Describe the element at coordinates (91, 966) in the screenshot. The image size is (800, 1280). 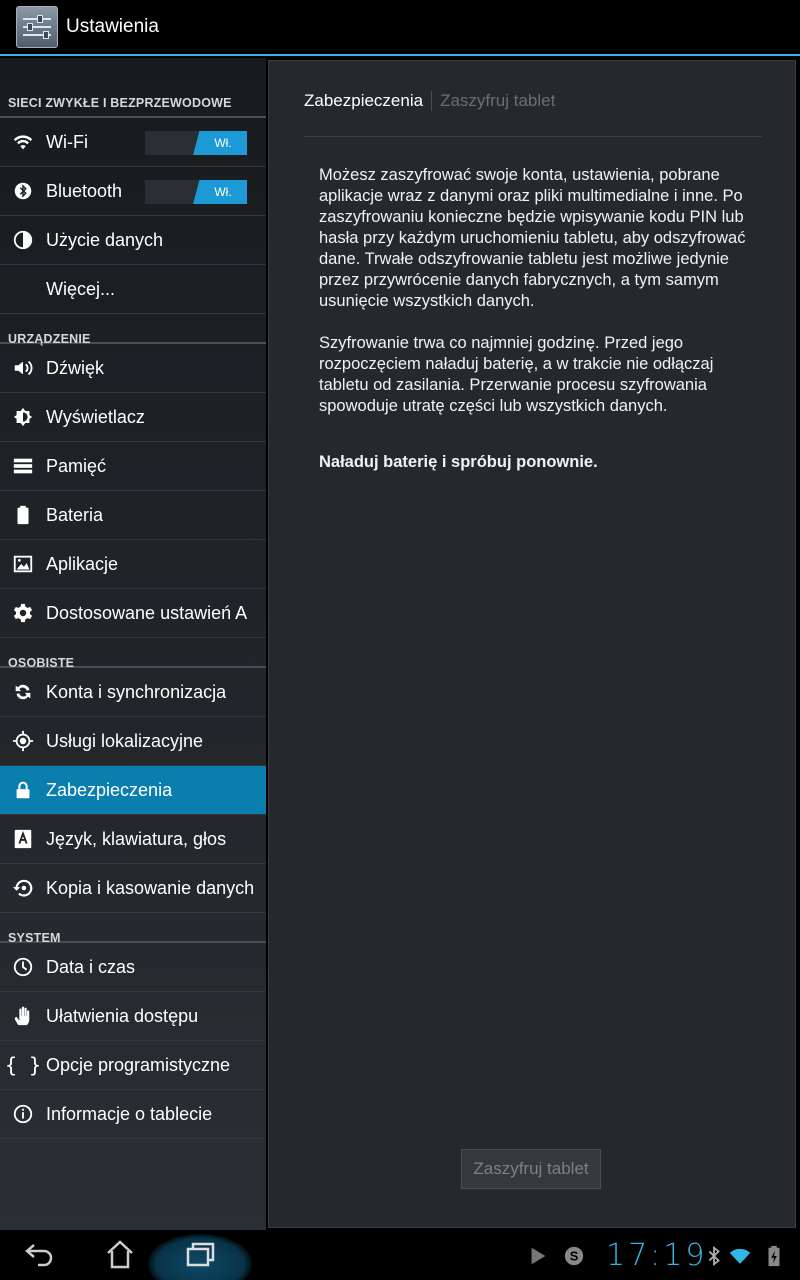
I see `sidebar-item-label: Data i czas` at that location.